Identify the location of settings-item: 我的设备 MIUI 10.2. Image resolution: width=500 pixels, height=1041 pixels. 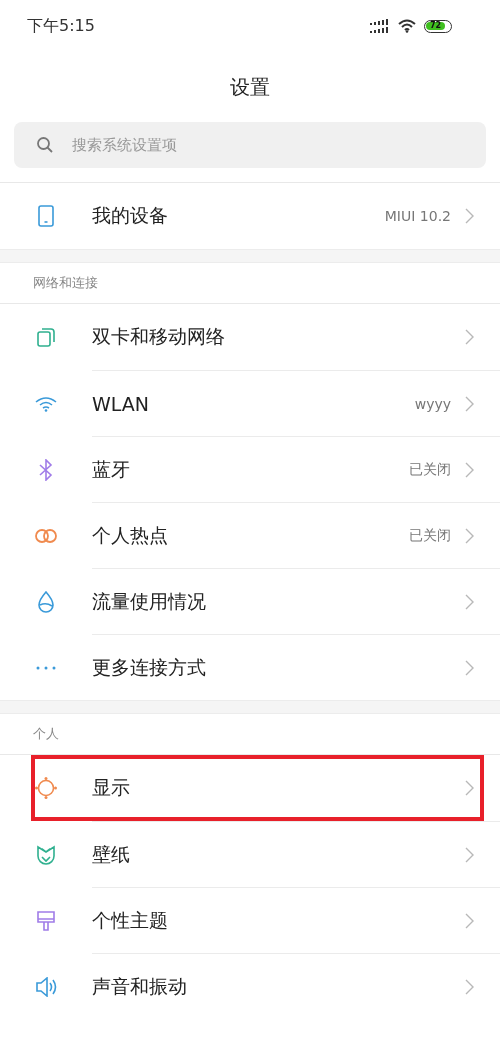
(296, 216).